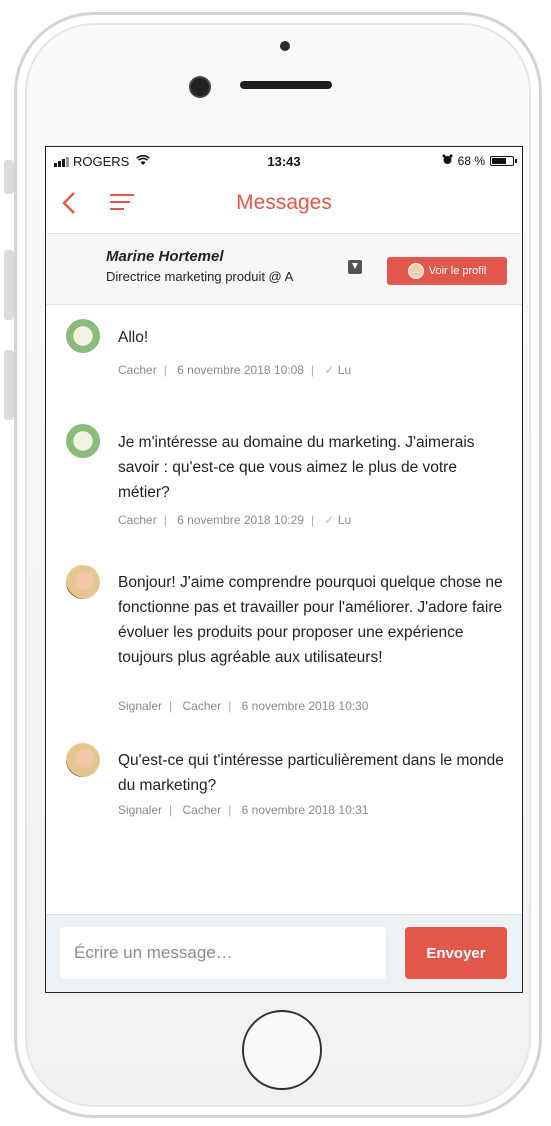  What do you see at coordinates (447, 161) in the screenshot?
I see `alarm-icon` at bounding box center [447, 161].